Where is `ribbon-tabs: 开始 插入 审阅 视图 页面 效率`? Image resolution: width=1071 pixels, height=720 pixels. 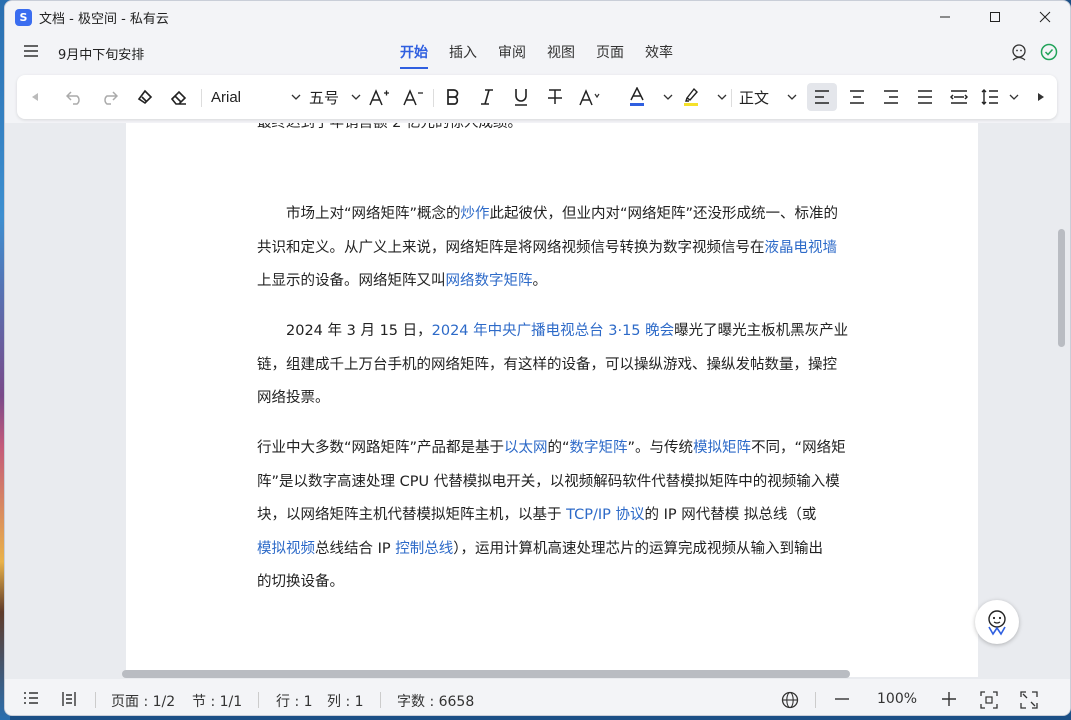
ribbon-tabs: 开始 插入 审阅 视图 页面 效率 is located at coordinates (547, 55).